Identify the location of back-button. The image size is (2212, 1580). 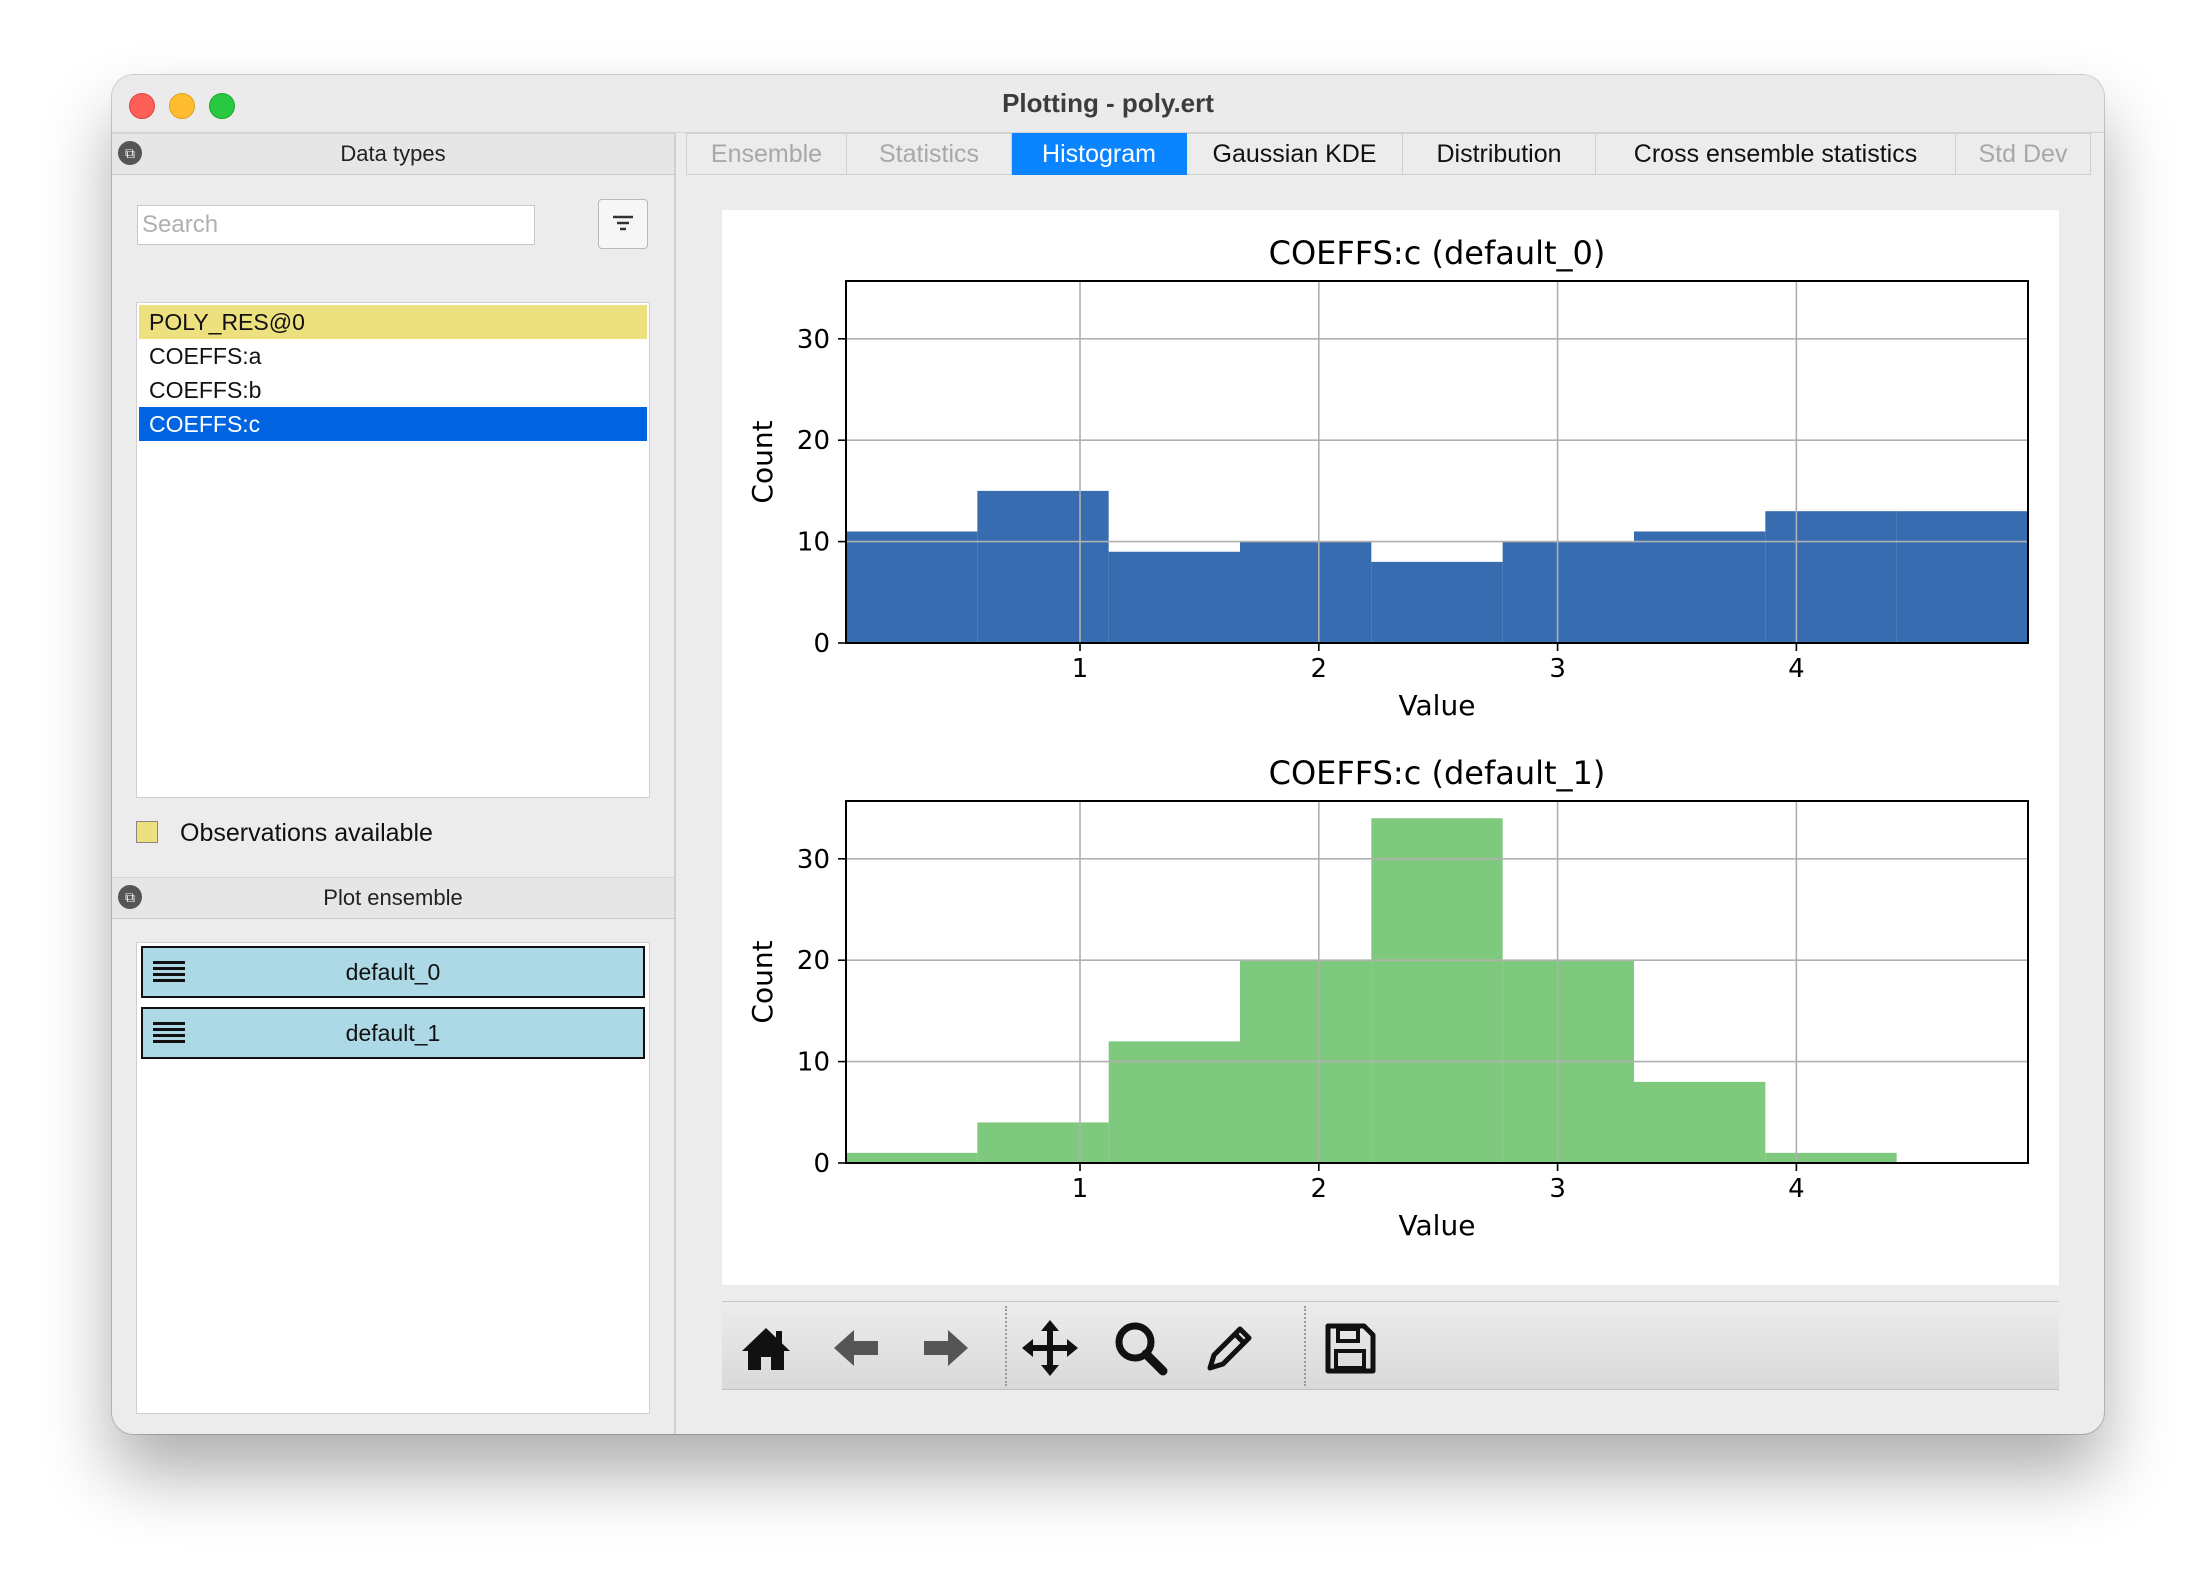
(856, 1348).